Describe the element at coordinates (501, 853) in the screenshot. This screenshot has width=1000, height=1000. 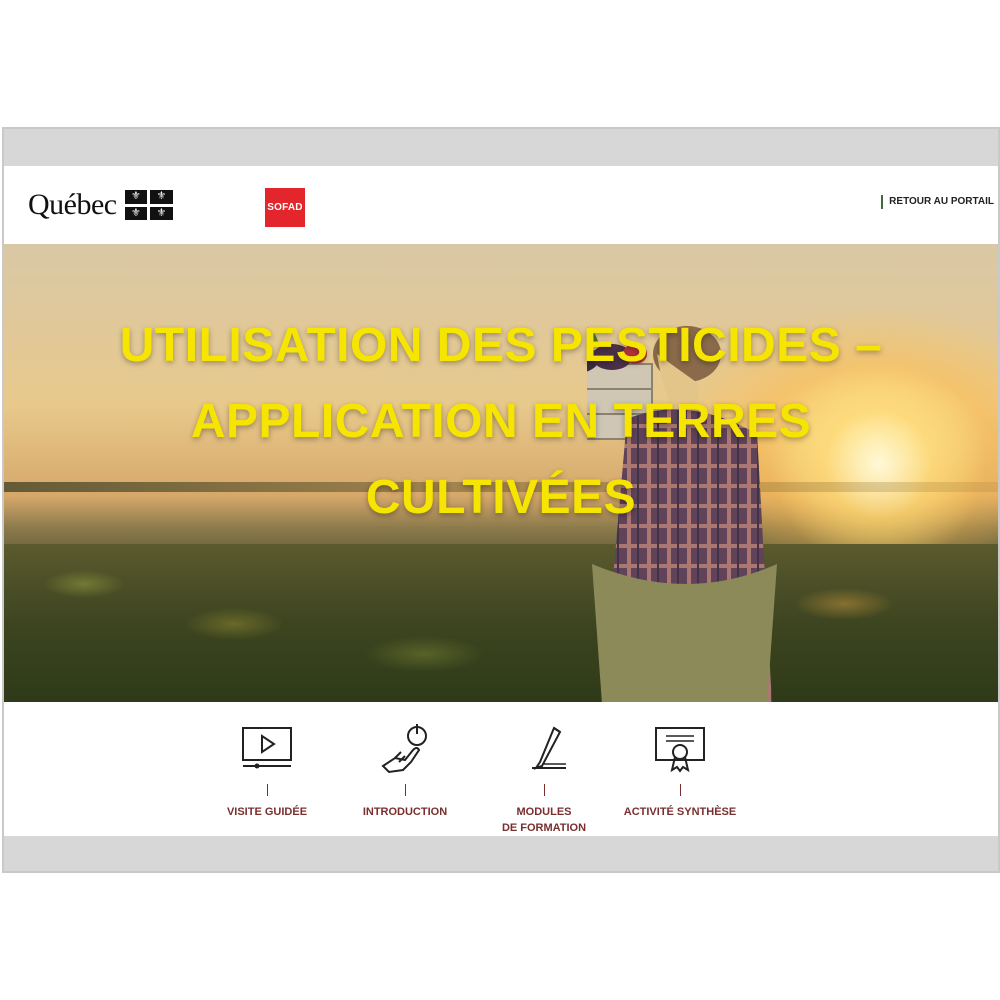
I see `bottom-margin-bar` at that location.